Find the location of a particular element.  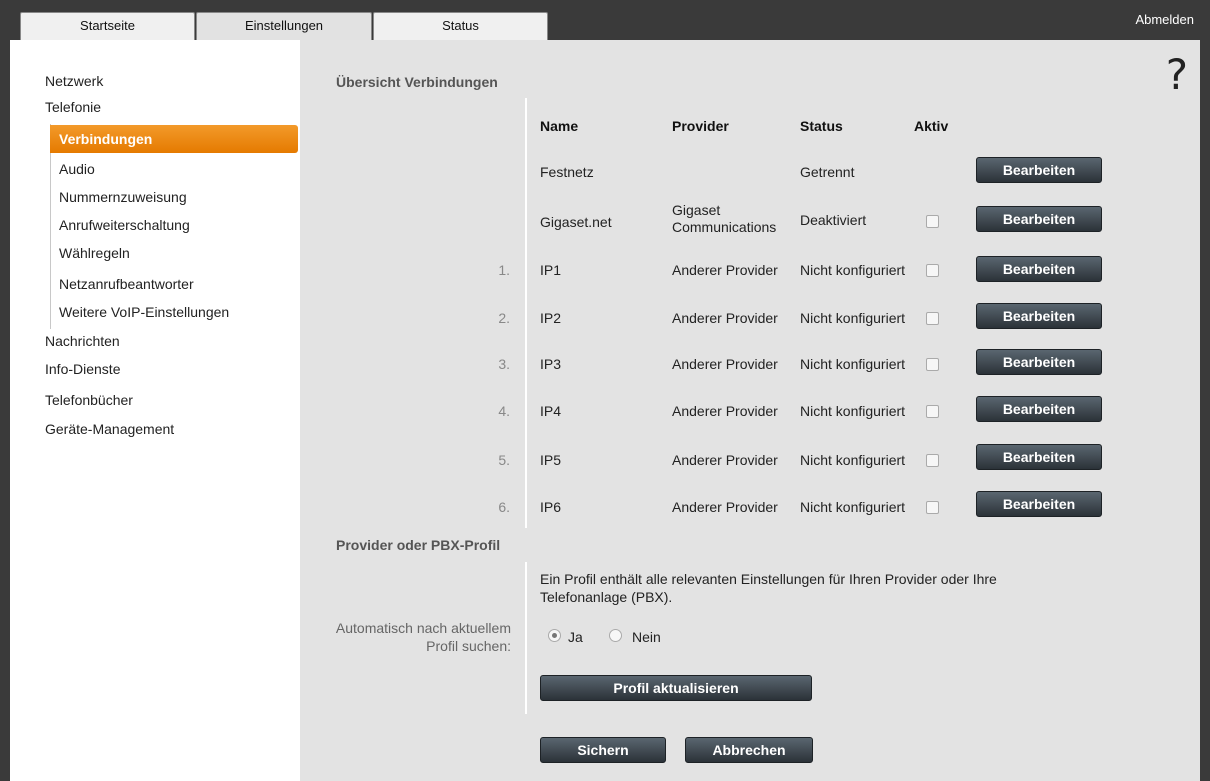

top-tab-bar: Startseite Einstellungen Status Abmelden is located at coordinates (605, 20).